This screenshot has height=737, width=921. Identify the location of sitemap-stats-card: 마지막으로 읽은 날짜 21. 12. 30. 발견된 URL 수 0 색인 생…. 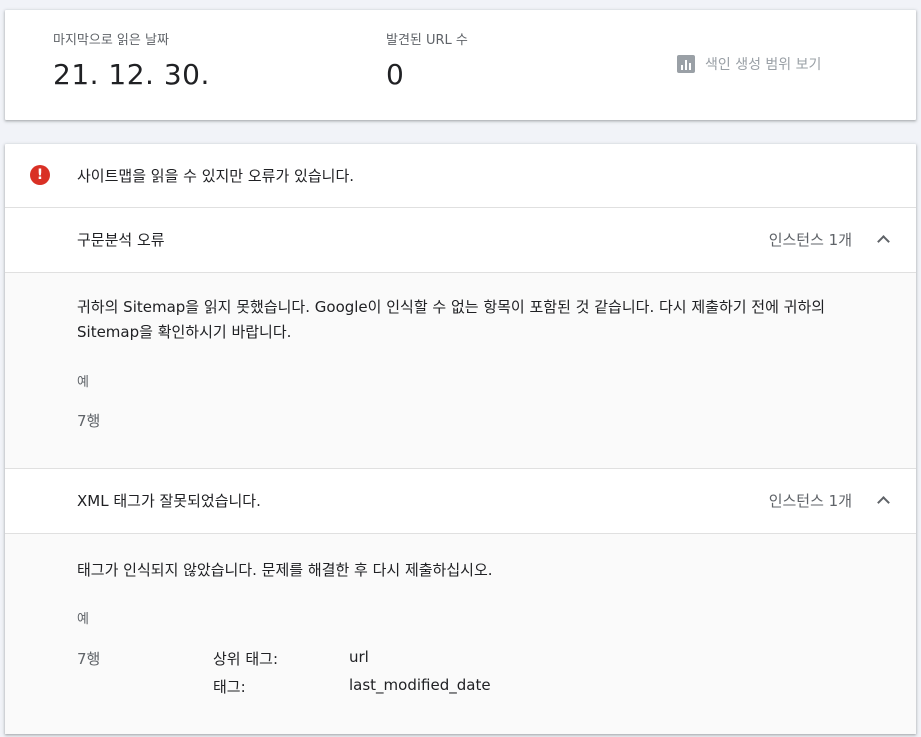
(460, 65).